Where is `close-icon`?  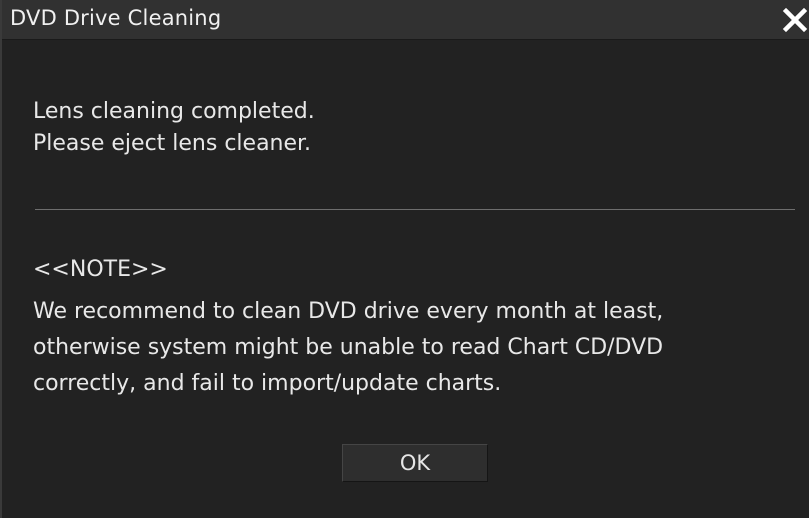
close-icon is located at coordinates (795, 20).